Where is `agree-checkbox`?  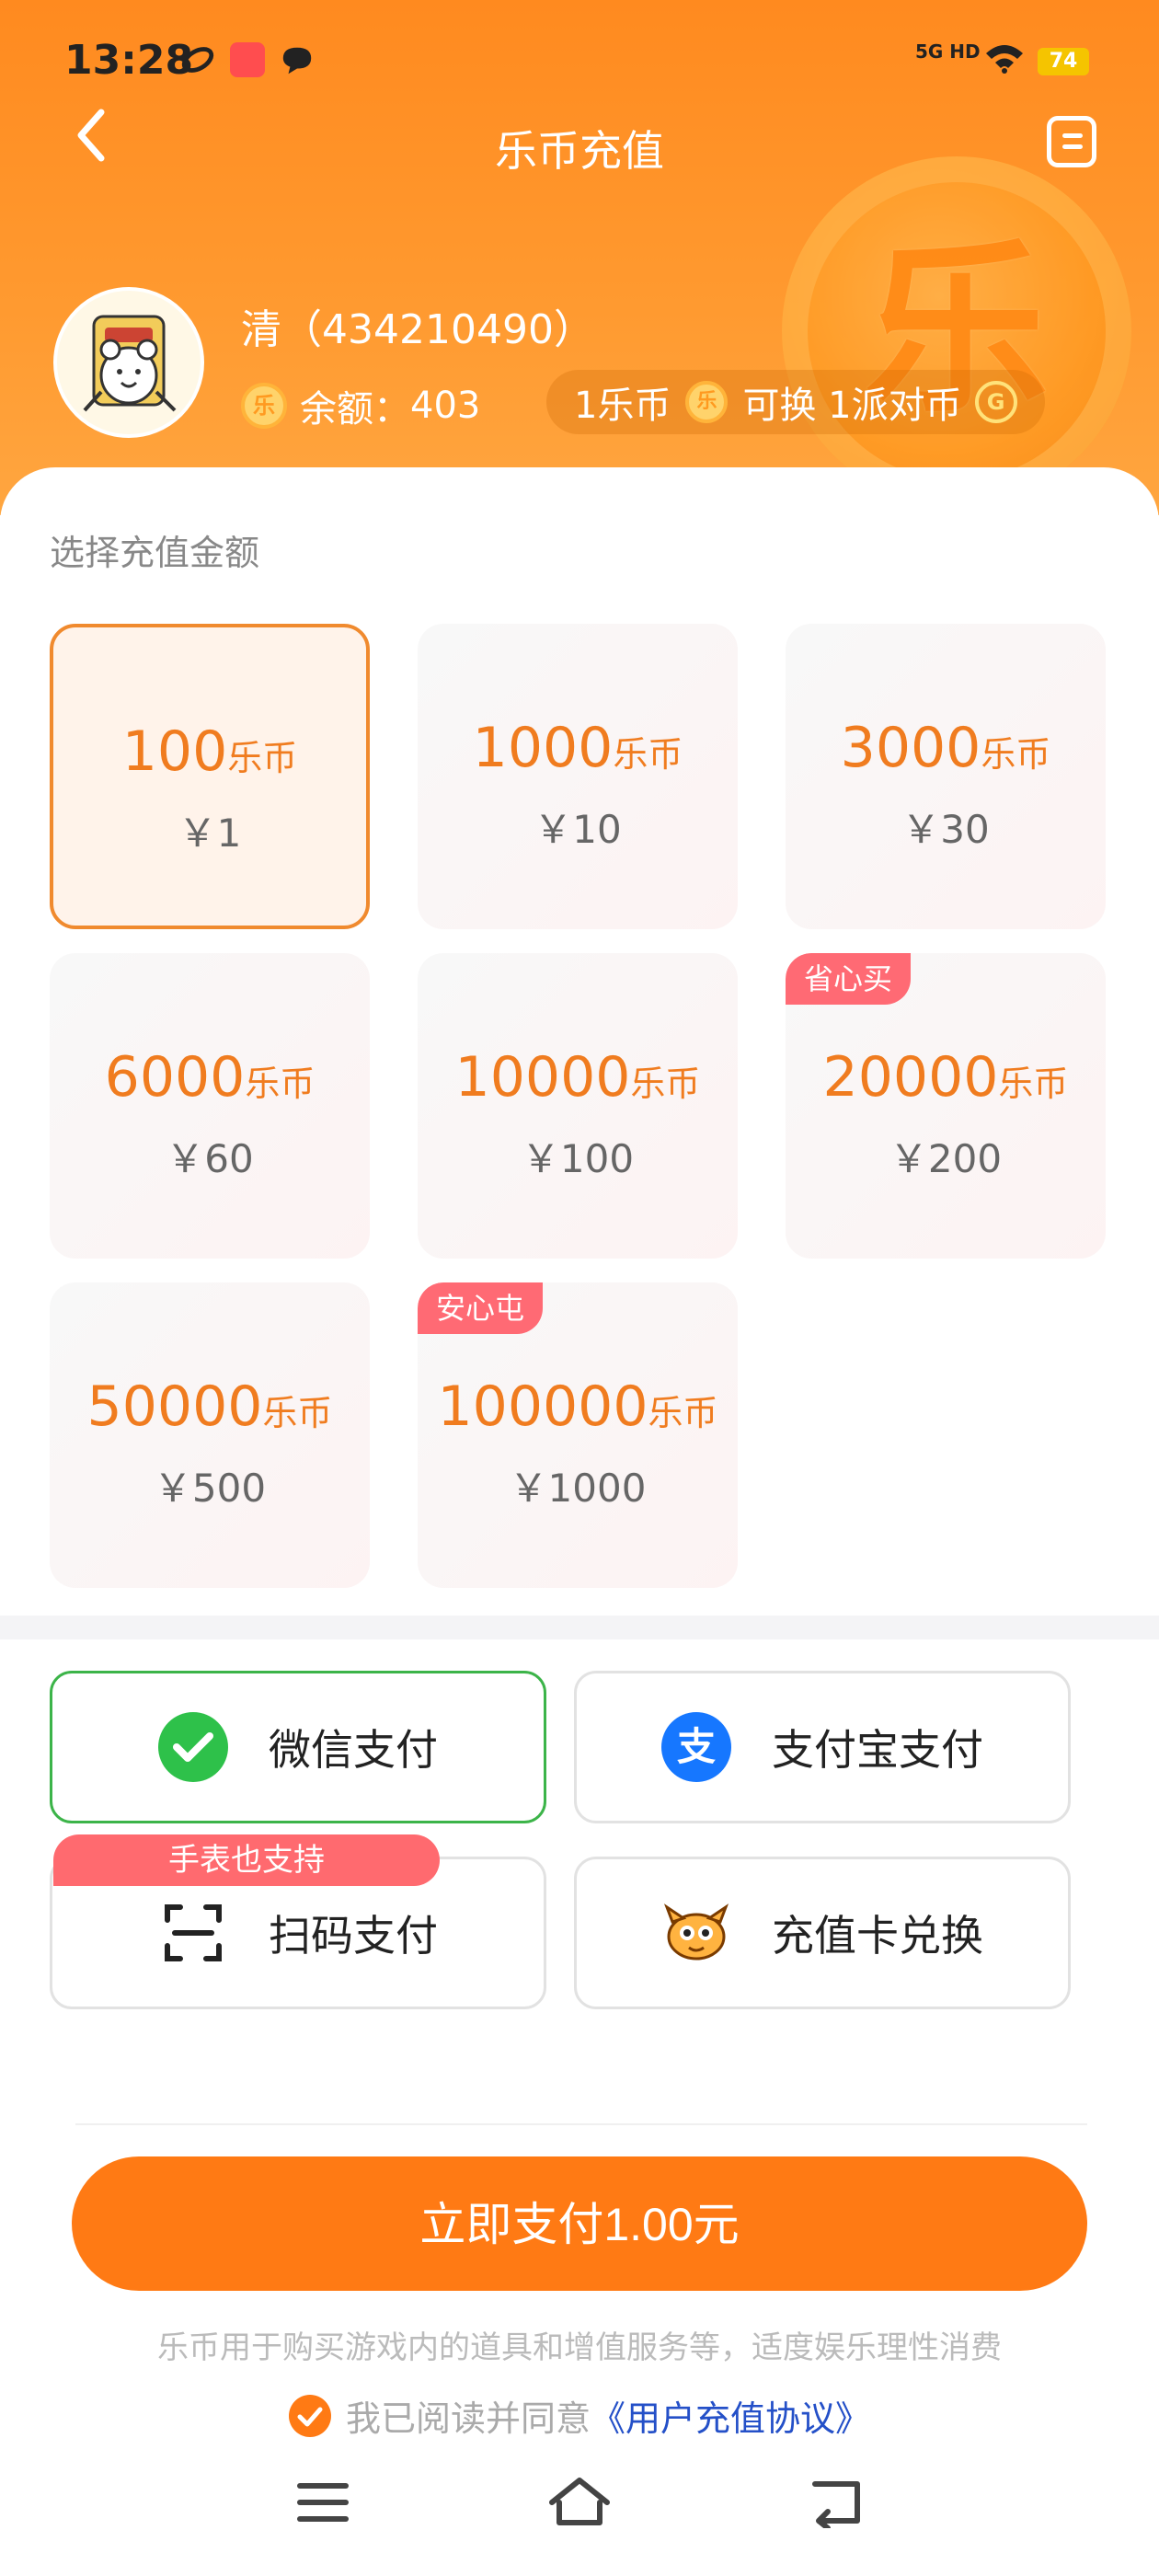 agree-checkbox is located at coordinates (309, 2415).